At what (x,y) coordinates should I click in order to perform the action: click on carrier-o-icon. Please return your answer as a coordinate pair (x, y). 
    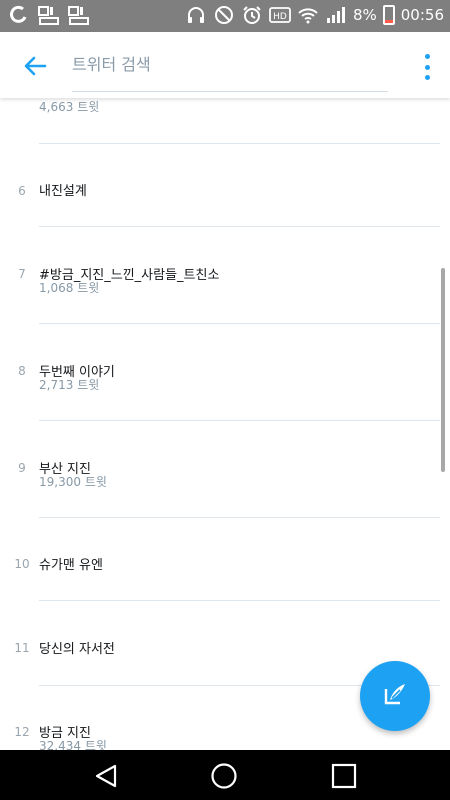
    Looking at the image, I should click on (19, 15).